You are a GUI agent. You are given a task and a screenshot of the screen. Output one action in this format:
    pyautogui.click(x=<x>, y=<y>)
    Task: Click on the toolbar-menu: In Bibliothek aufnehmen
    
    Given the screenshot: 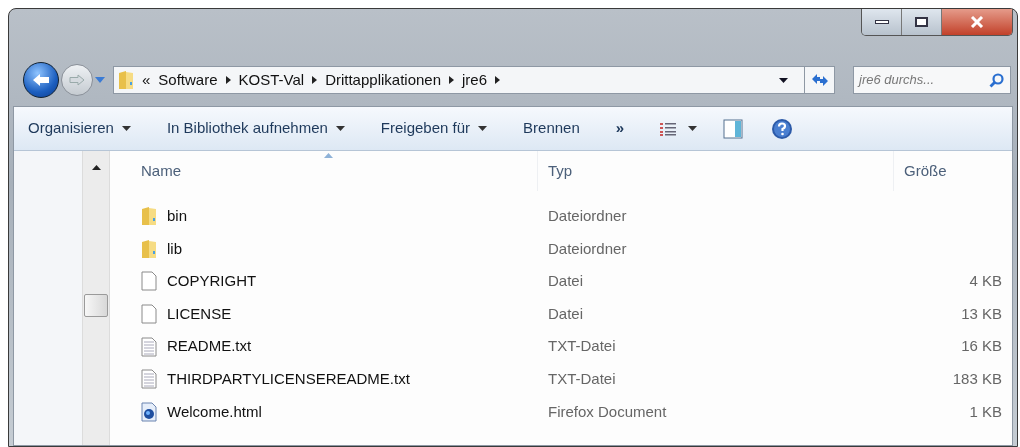 What is the action you would take?
    pyautogui.click(x=255, y=128)
    